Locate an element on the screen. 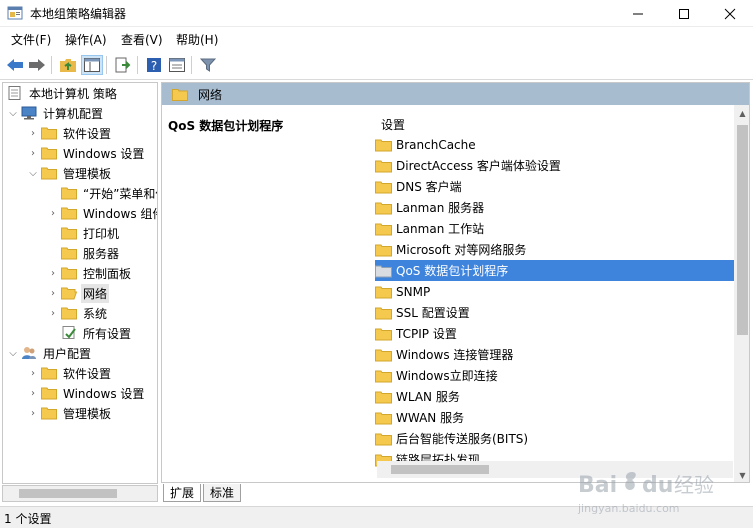 This screenshot has height=528, width=753. group-policy-app-icon is located at coordinates (15, 13).